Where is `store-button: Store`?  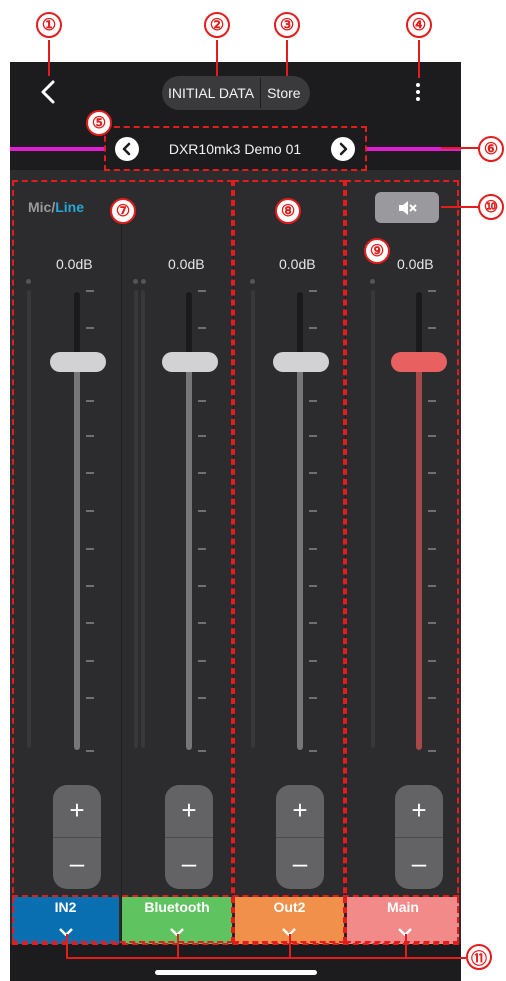
store-button: Store is located at coordinates (283, 93).